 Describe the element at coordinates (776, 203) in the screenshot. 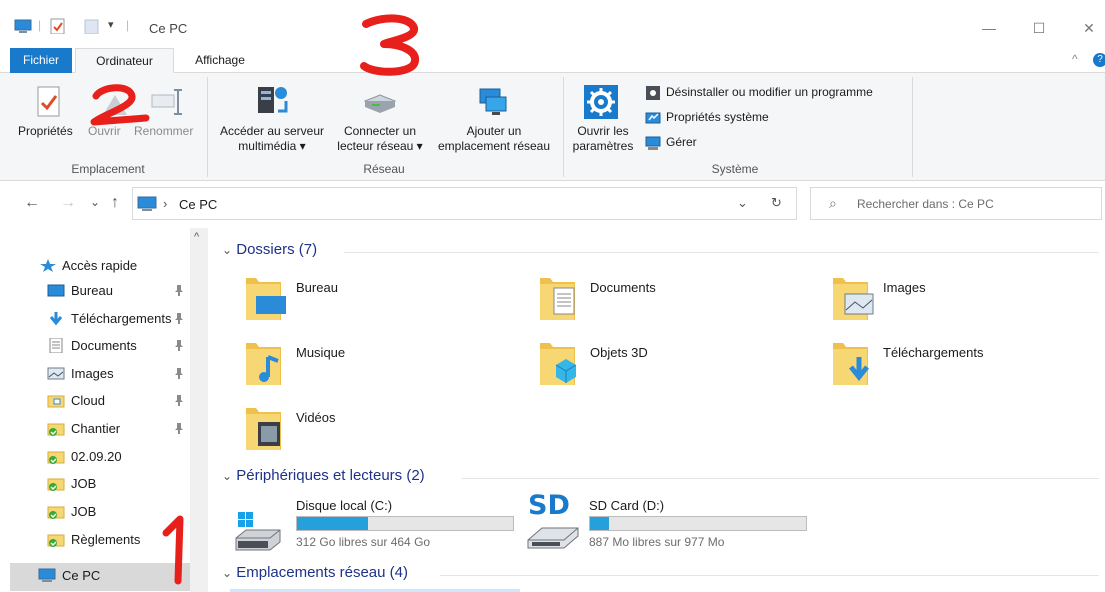

I see `refresh-icon: ↻` at that location.